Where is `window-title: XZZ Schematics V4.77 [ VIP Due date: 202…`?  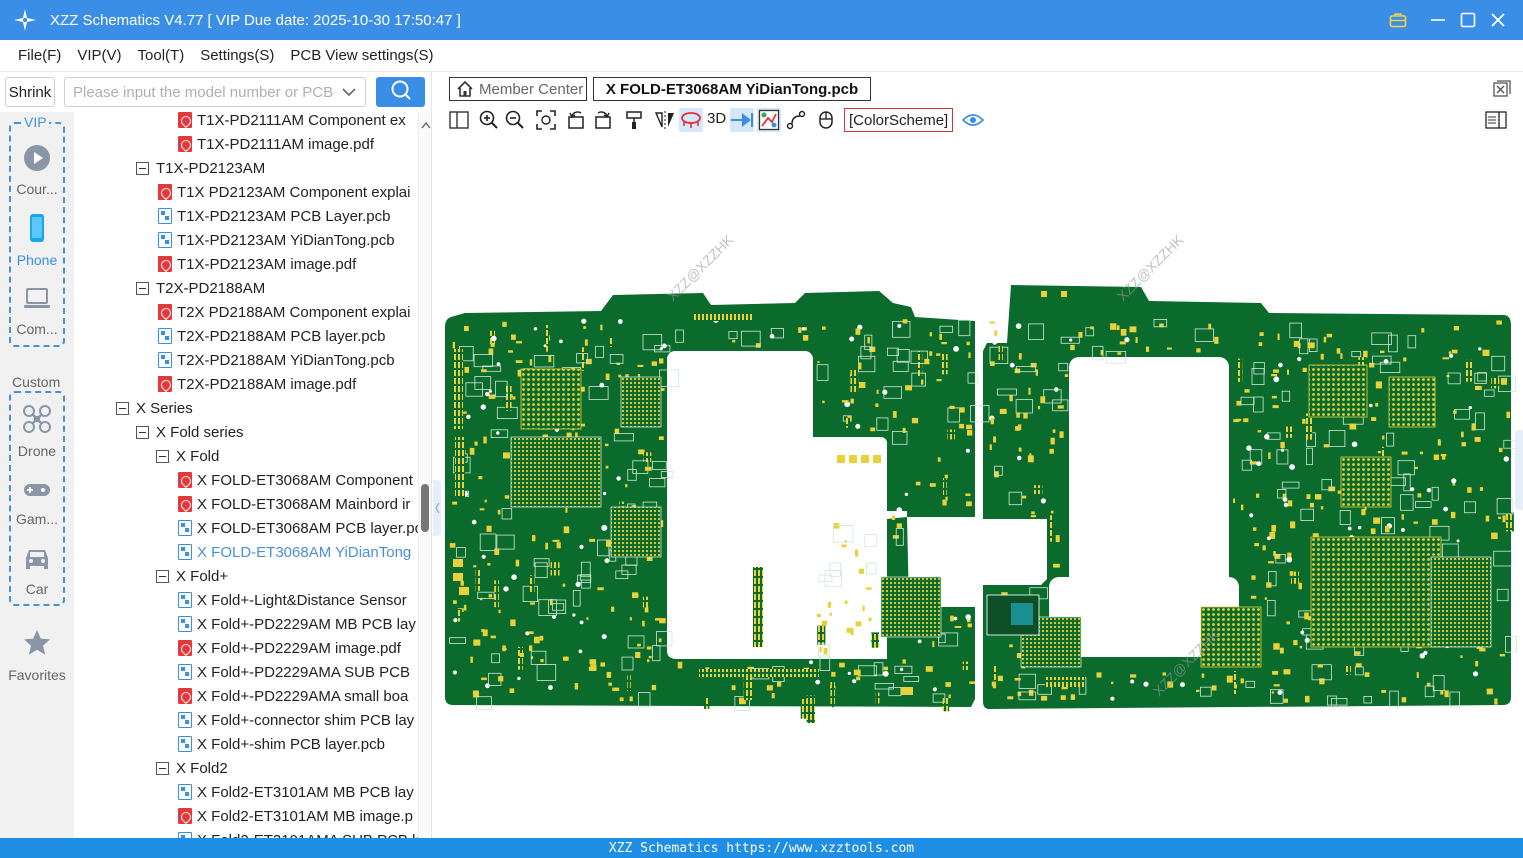 window-title: XZZ Schematics V4.77 [ VIP Due date: 202… is located at coordinates (255, 20).